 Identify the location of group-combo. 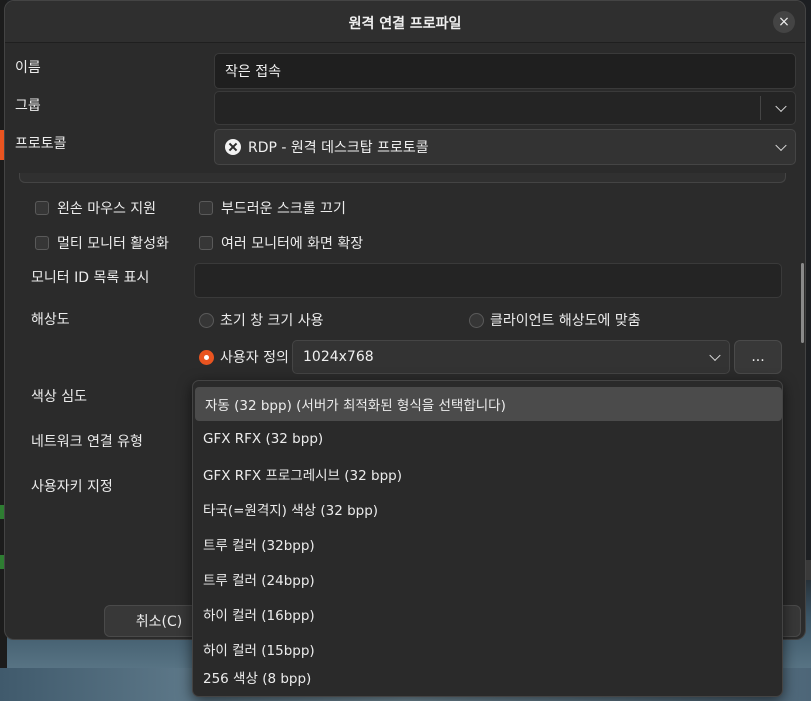
(505, 108).